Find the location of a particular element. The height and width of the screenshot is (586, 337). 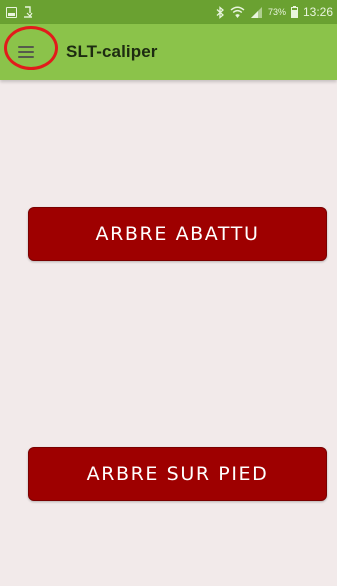

battery-percent: 73% is located at coordinates (276, 12).